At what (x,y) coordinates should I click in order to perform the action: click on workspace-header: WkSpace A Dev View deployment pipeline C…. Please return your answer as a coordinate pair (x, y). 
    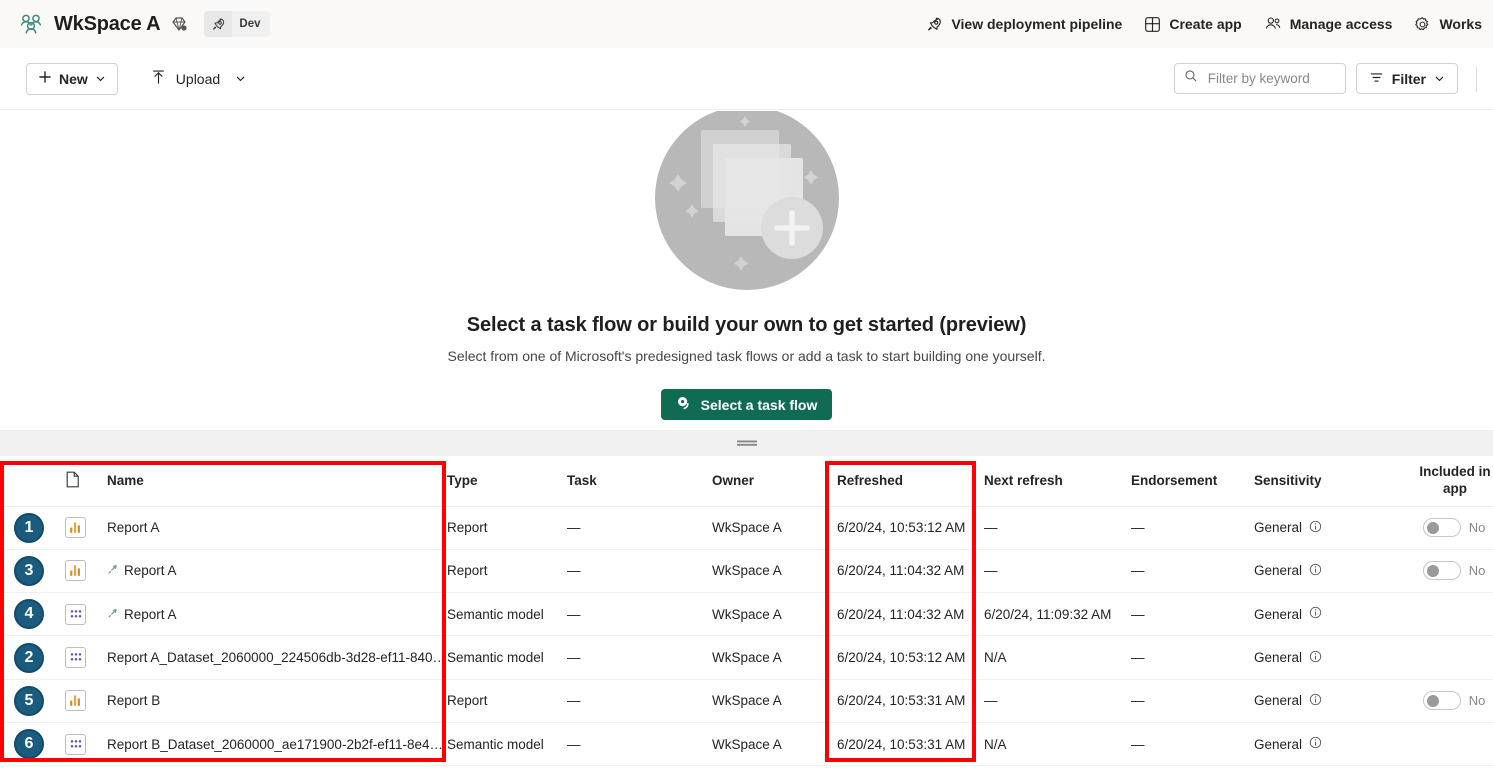
    Looking at the image, I should click on (746, 24).